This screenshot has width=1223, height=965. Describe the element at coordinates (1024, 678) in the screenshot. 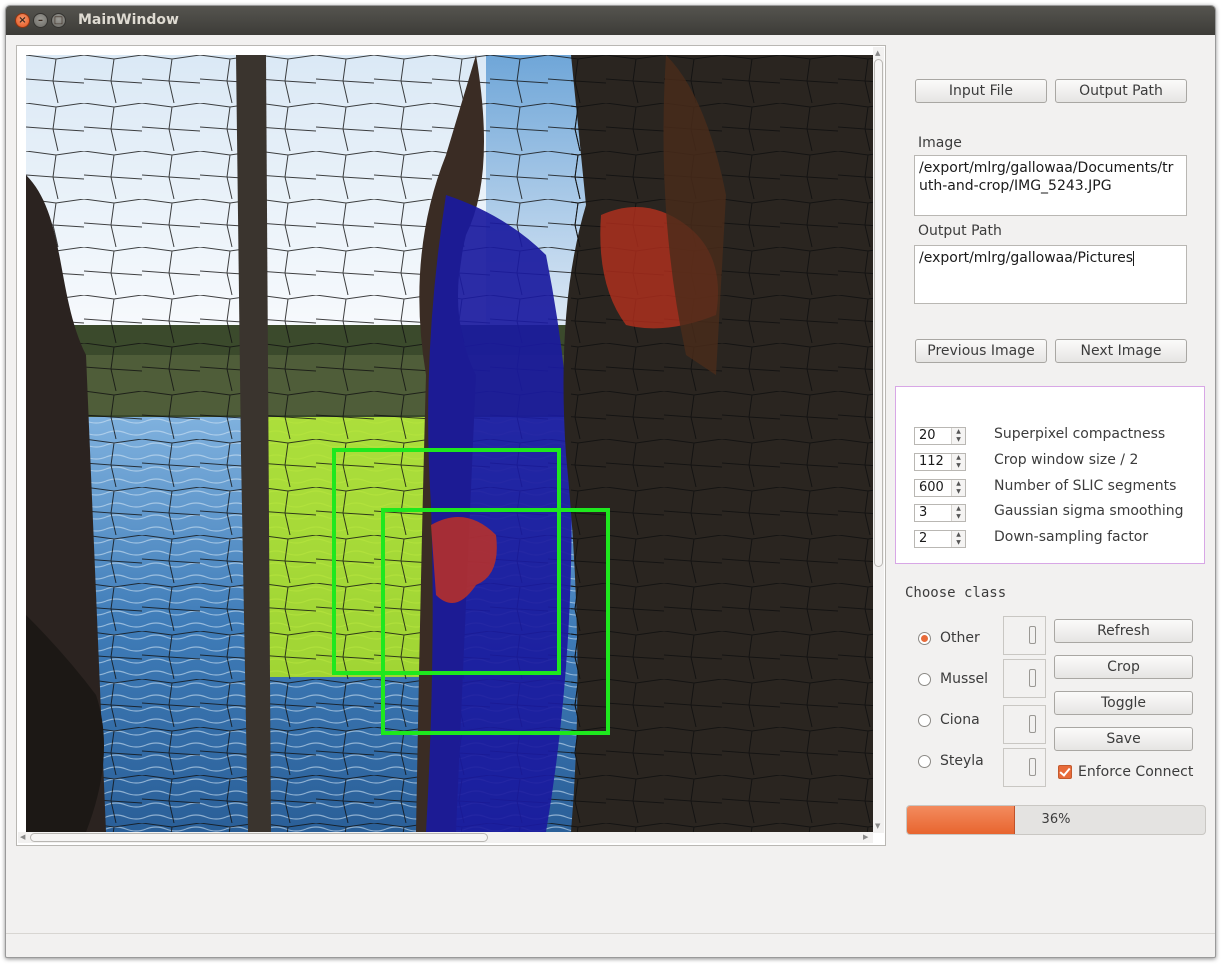

I see `count-display-mussel` at that location.